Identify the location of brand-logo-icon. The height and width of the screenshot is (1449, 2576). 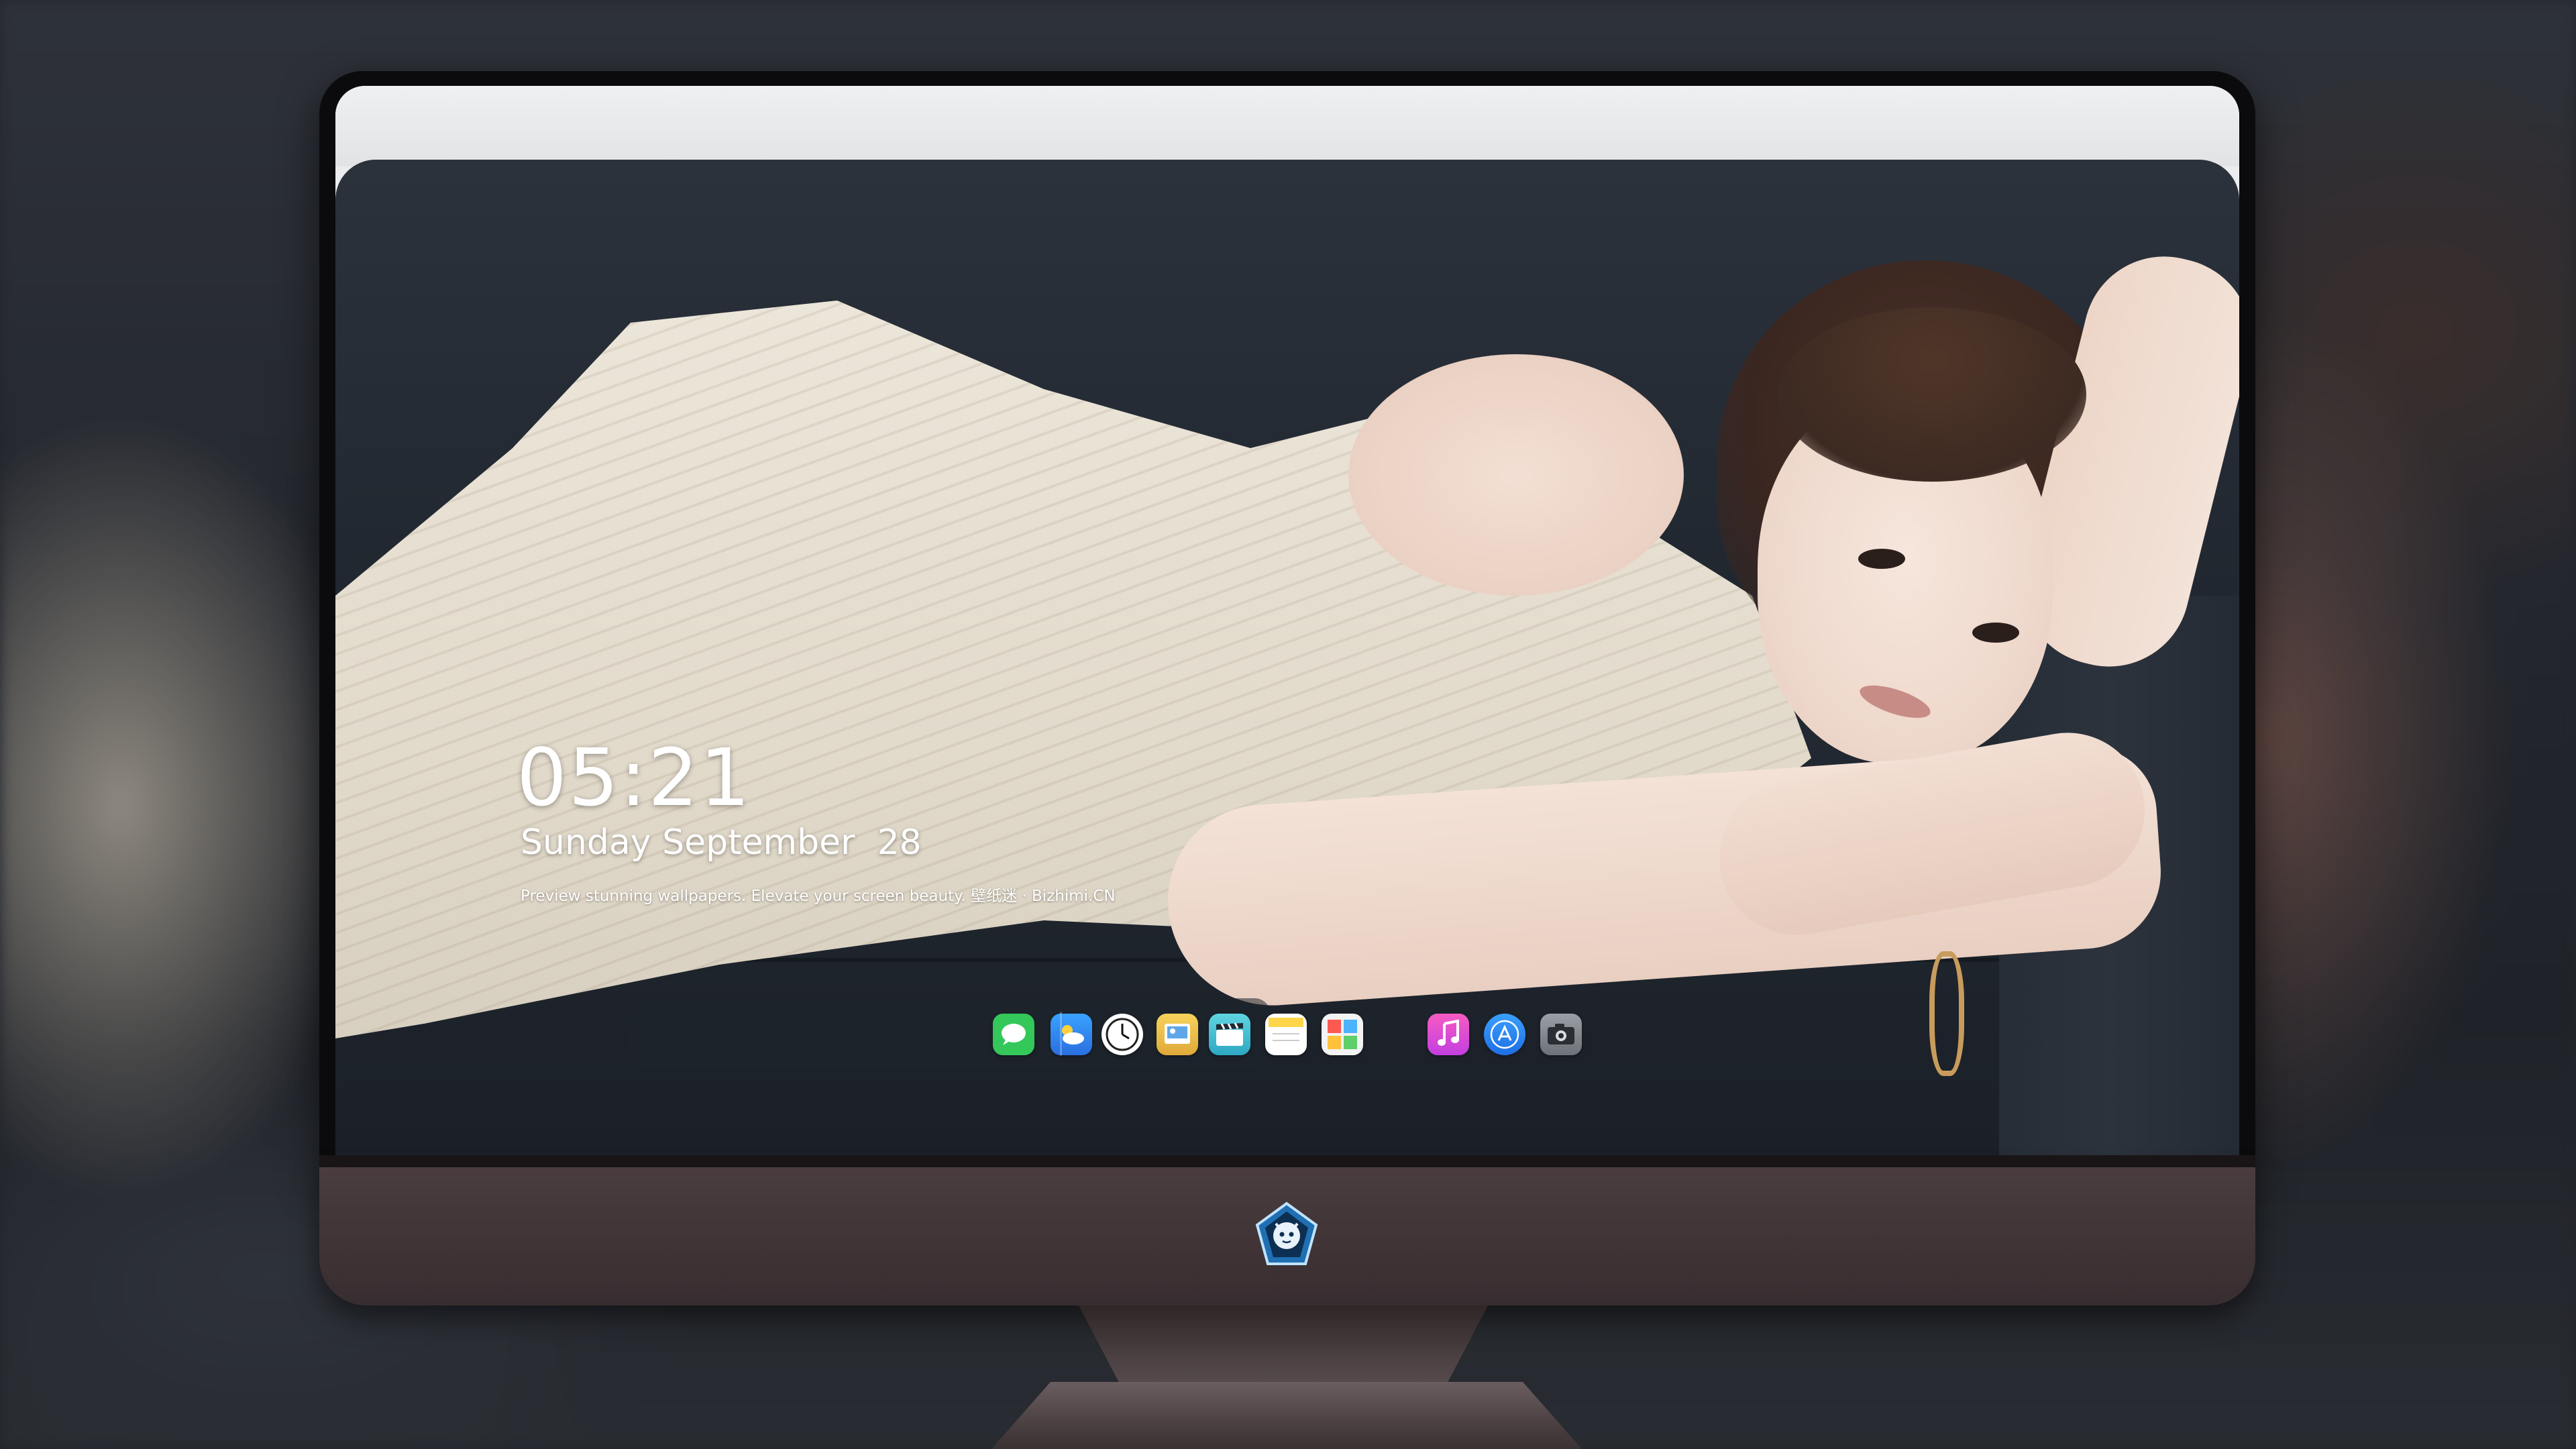
(1287, 1236).